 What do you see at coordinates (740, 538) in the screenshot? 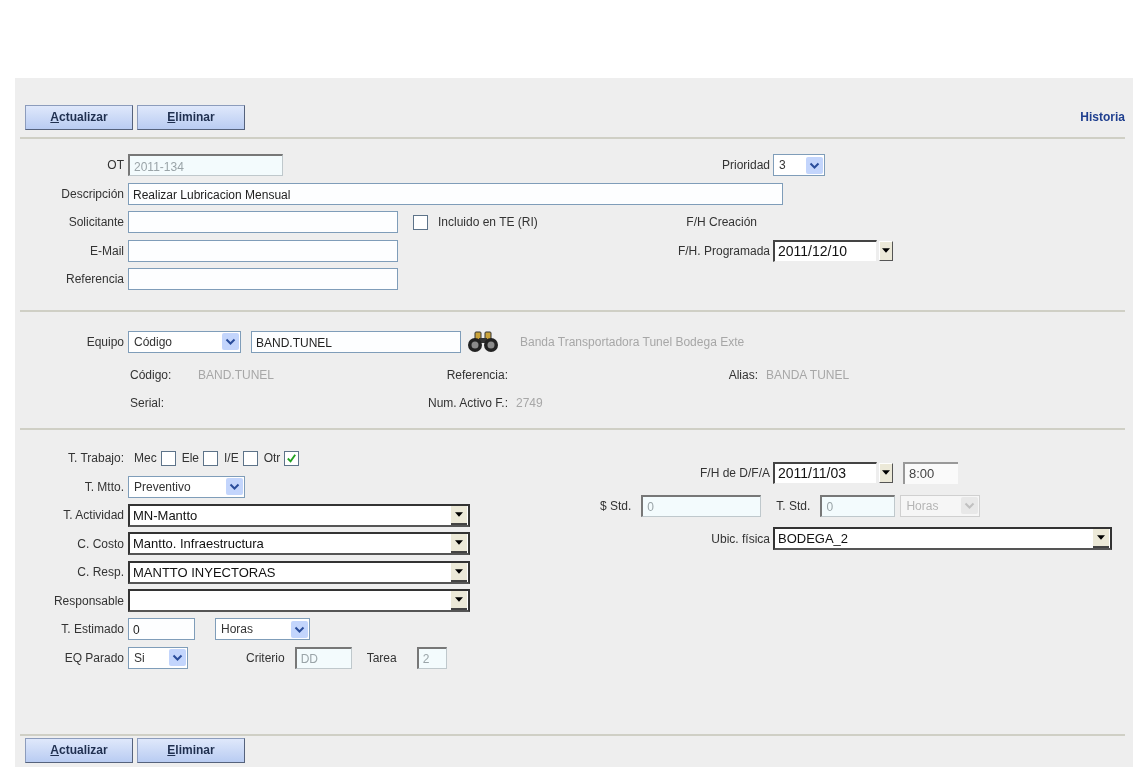
I see `field-label: Ubic. física` at bounding box center [740, 538].